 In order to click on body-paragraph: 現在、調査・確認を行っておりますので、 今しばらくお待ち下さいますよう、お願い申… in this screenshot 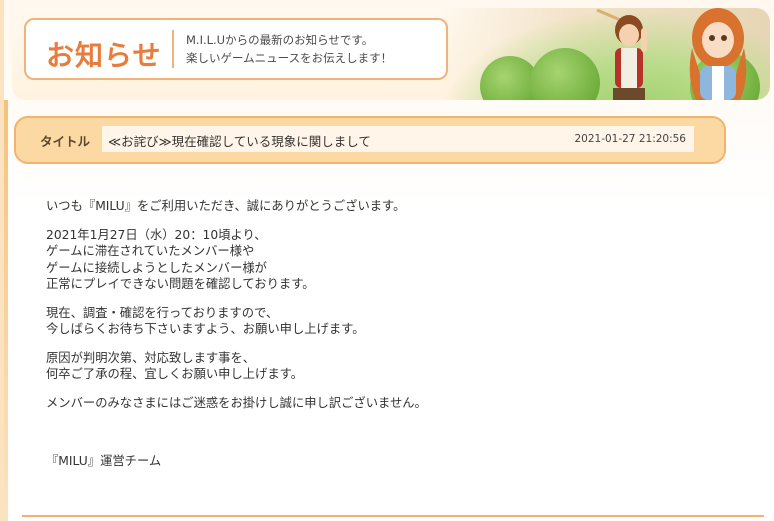, I will do `click(386, 321)`.